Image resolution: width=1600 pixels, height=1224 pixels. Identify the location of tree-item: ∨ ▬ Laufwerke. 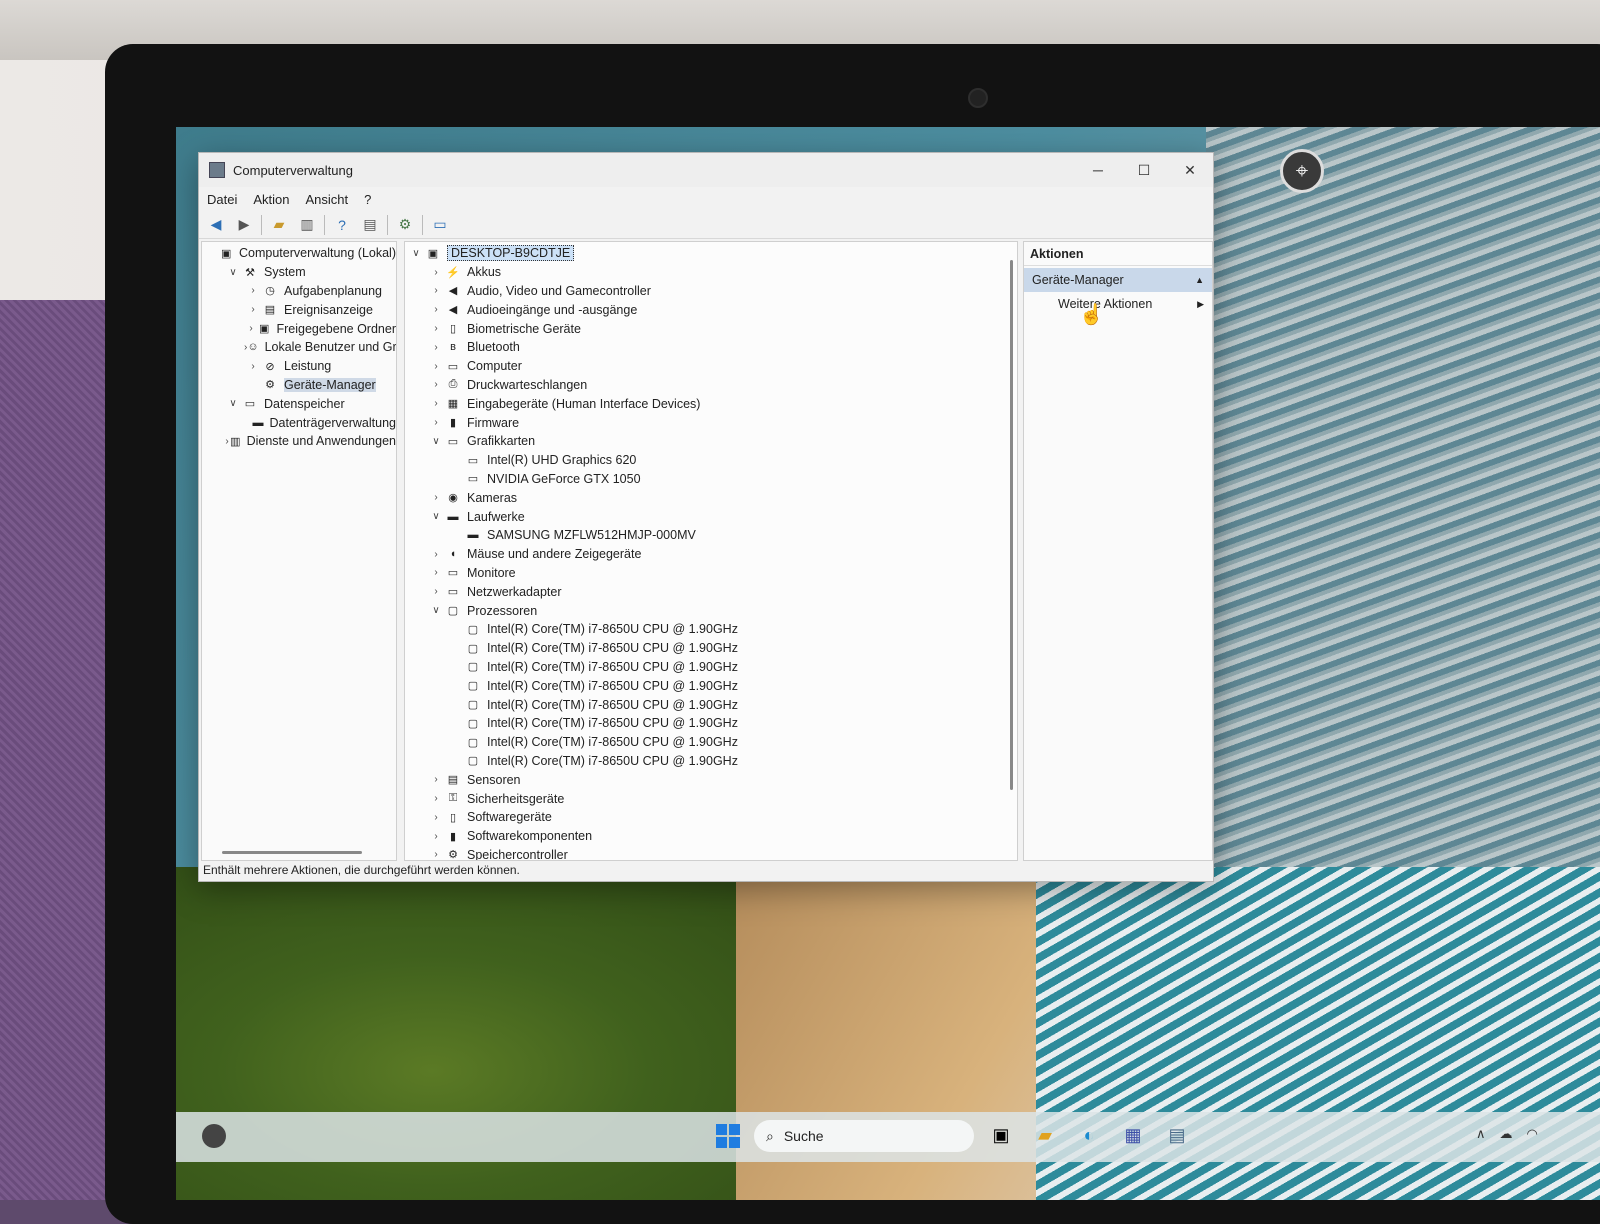
(711, 516).